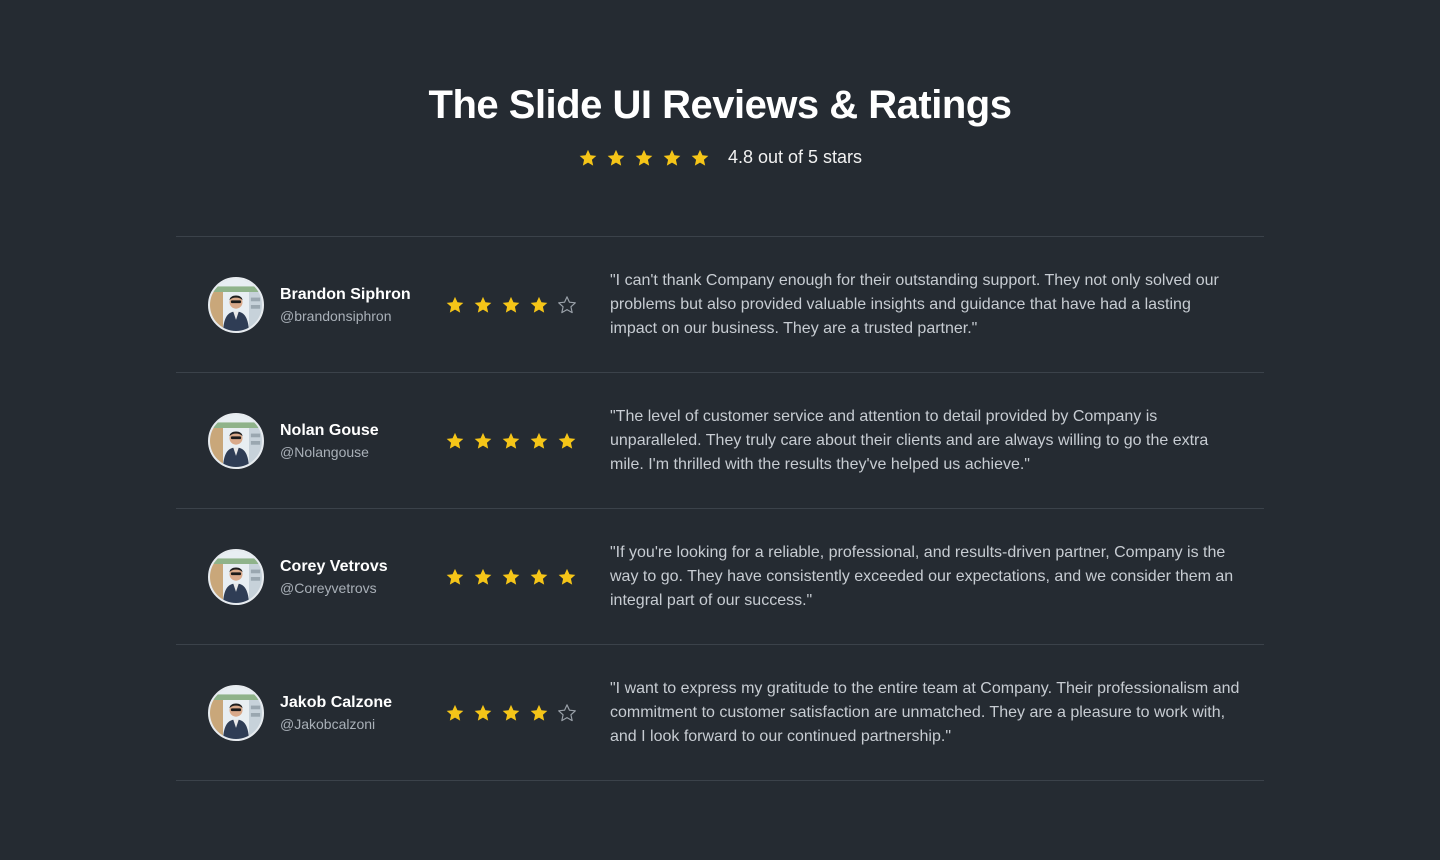  I want to click on reviewer-name: Nolan Gouse, so click(329, 431).